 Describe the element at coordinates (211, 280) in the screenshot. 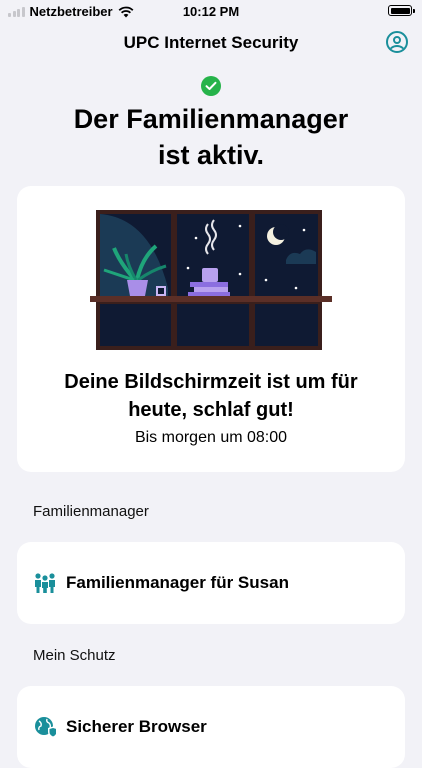

I see `night-window-illustration` at that location.